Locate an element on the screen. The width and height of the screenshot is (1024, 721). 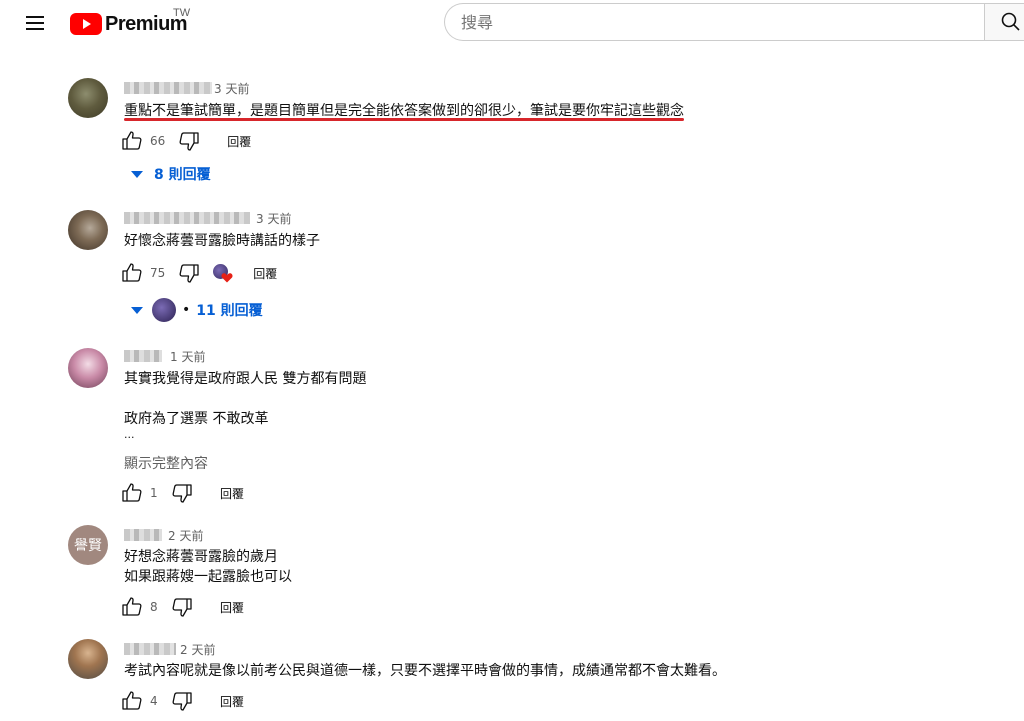
creator-heart is located at coordinates (222, 273).